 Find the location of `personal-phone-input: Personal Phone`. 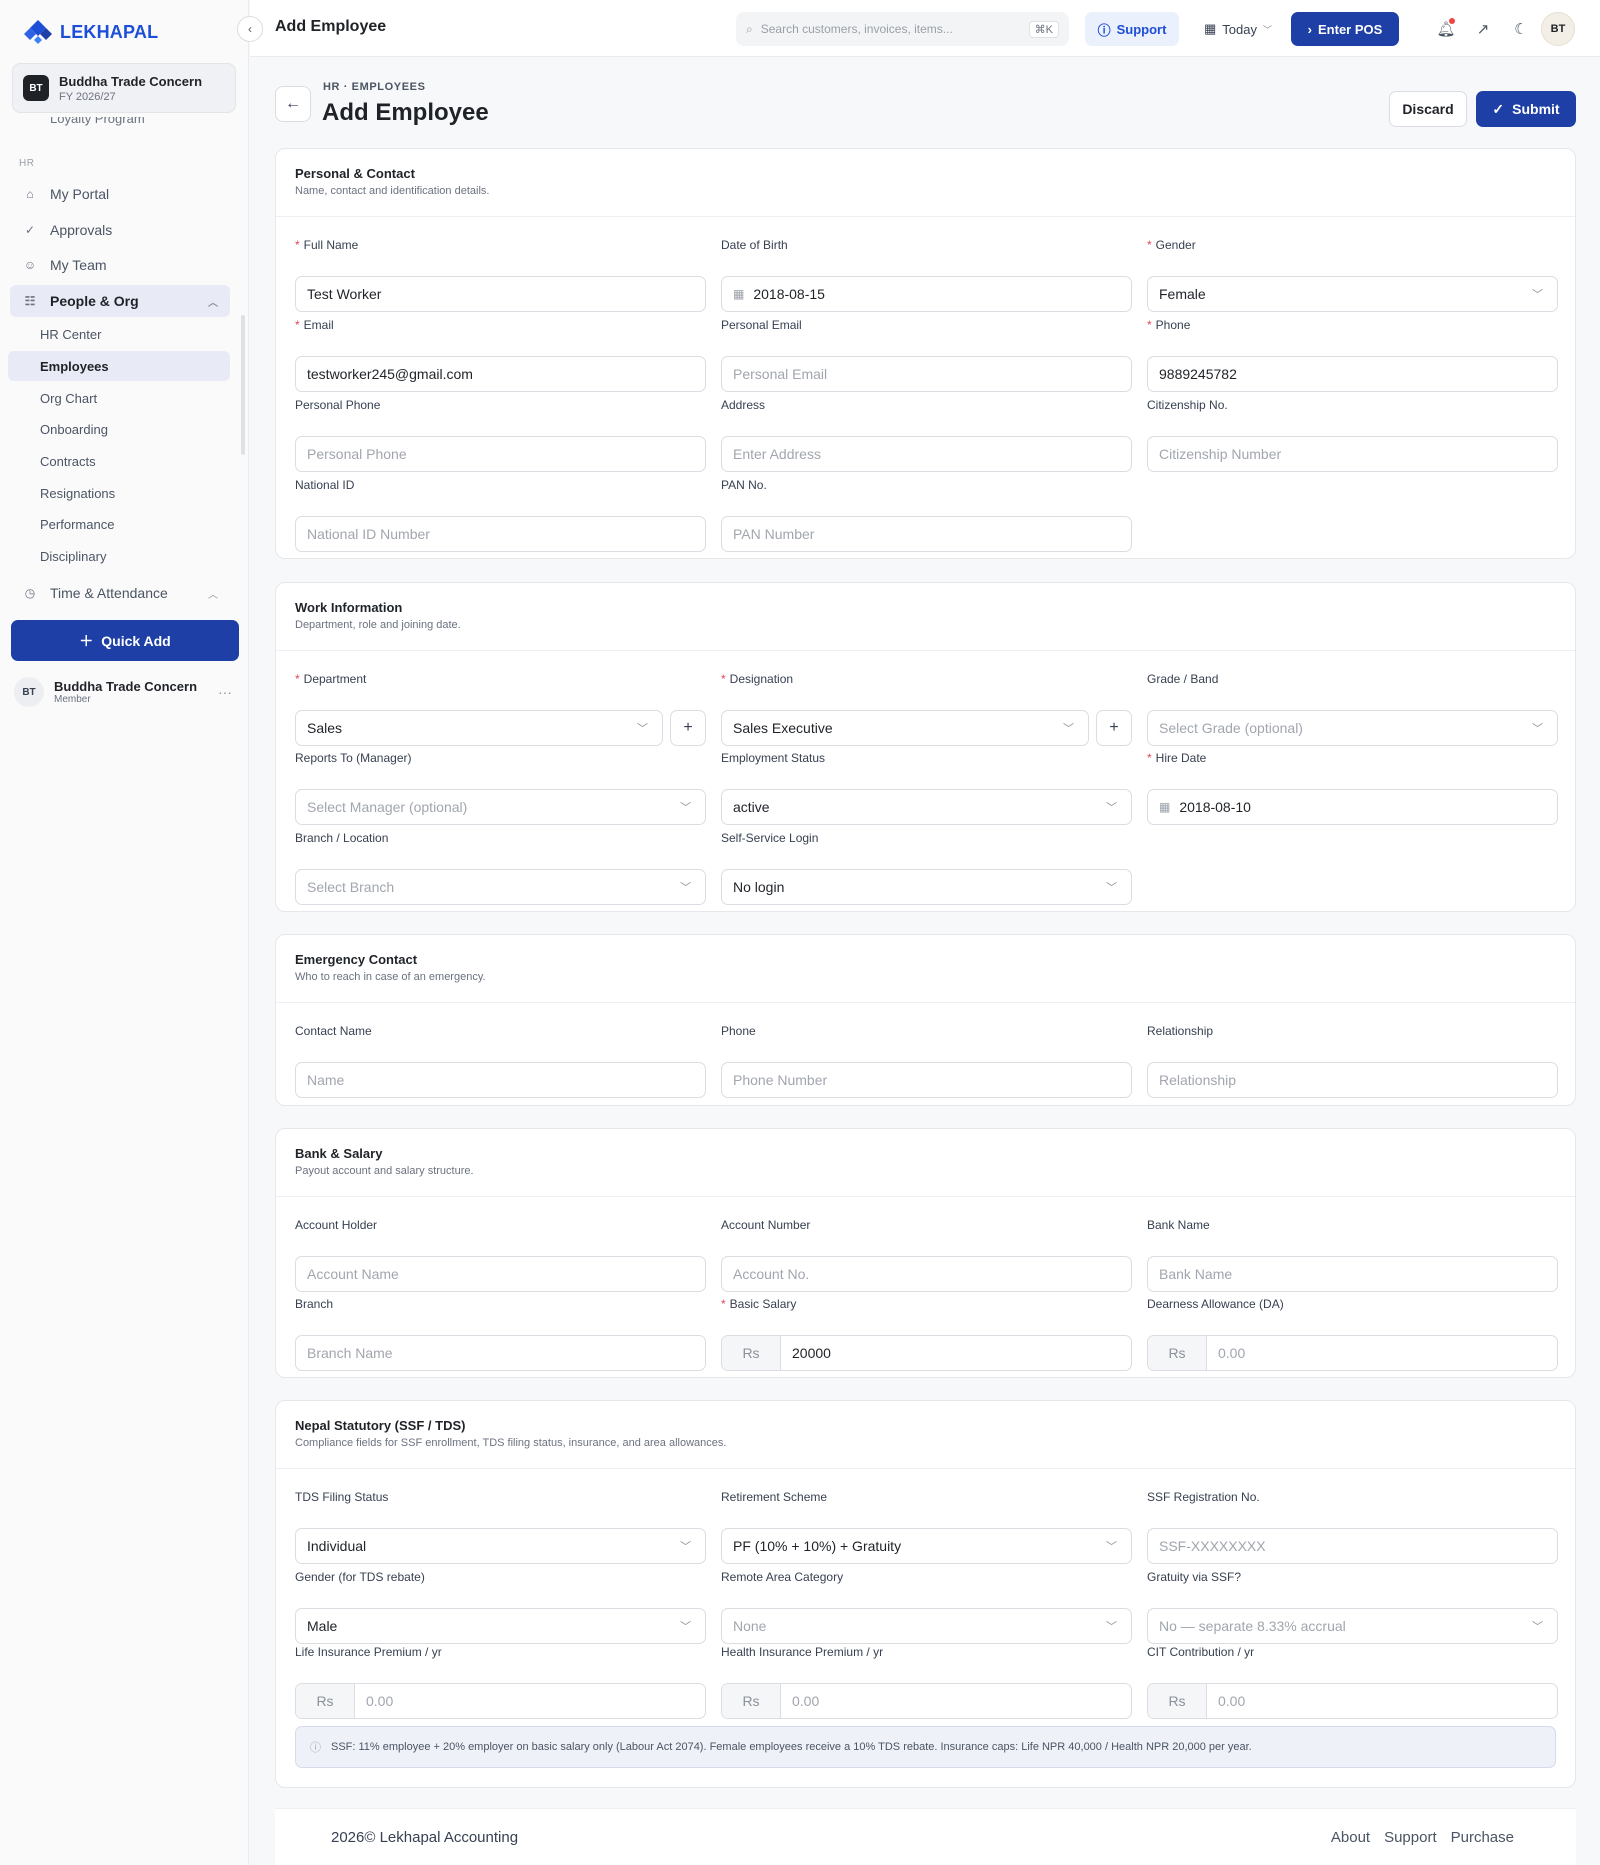

personal-phone-input: Personal Phone is located at coordinates (500, 454).